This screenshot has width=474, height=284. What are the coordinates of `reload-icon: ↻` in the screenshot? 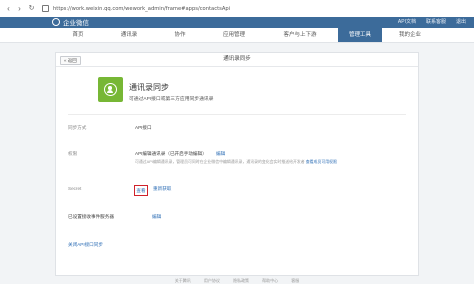 It's located at (31, 8).